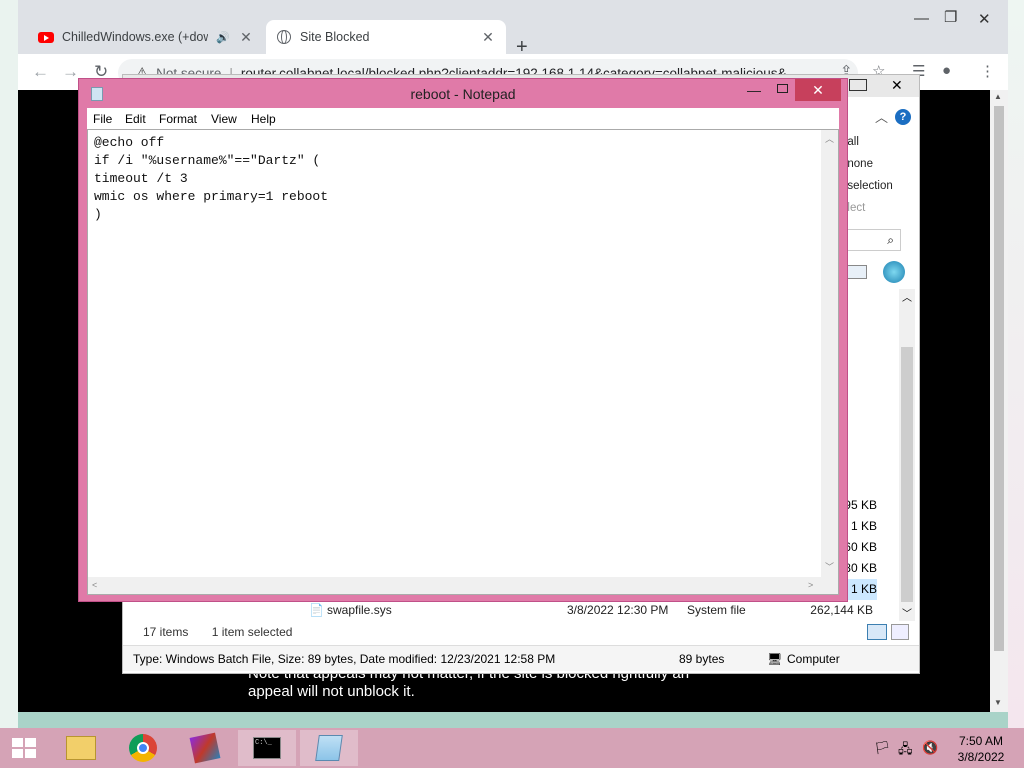 This screenshot has height=768, width=1024. I want to click on clock-time: 7:50 AM, so click(981, 741).